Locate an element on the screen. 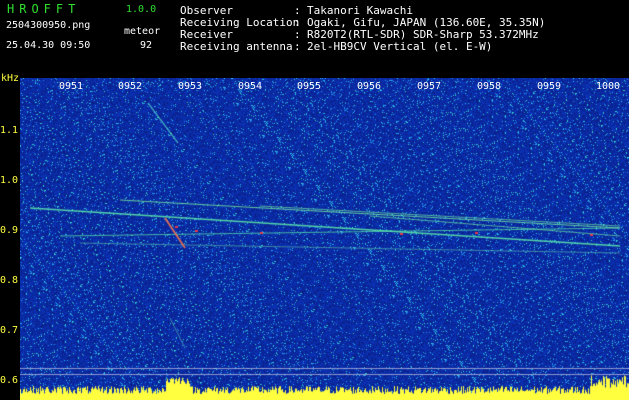 The image size is (629, 400). antenna-value: 2el-HB9CV Vertical (el. E-W) is located at coordinates (400, 46).